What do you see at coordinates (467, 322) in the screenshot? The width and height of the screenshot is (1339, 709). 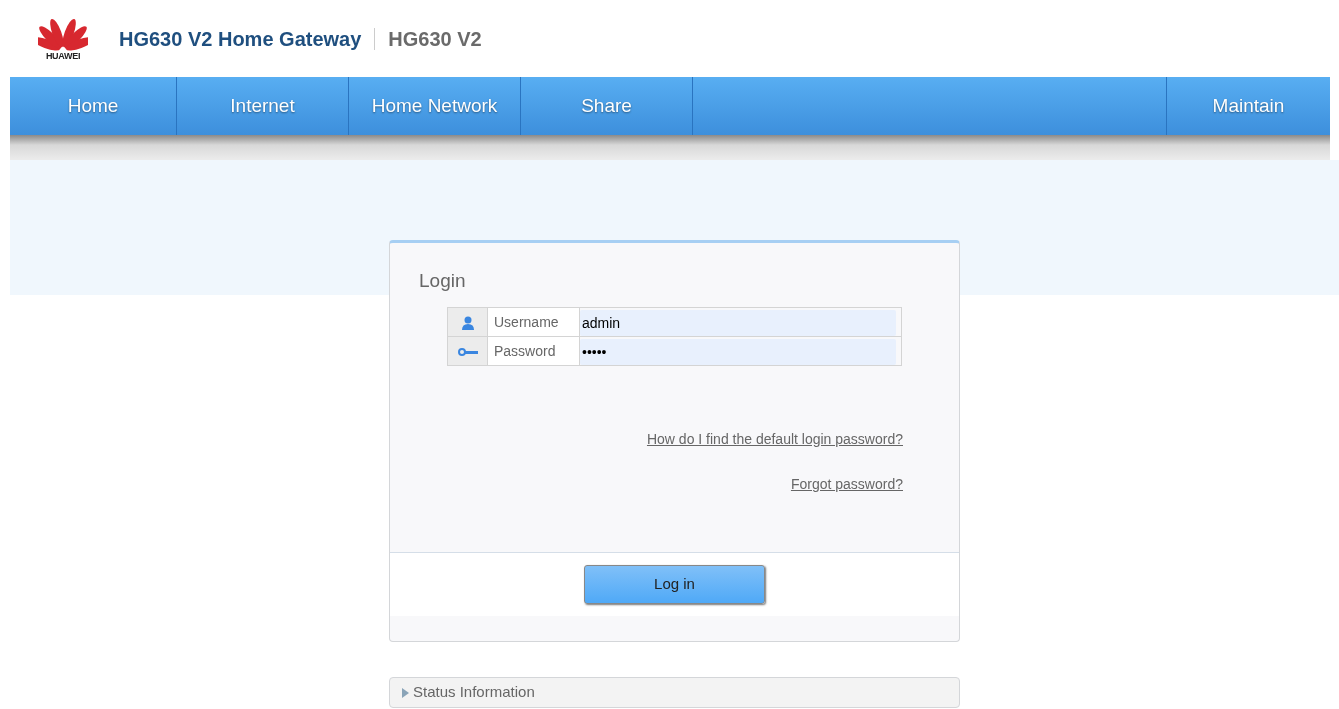 I see `user-icon` at bounding box center [467, 322].